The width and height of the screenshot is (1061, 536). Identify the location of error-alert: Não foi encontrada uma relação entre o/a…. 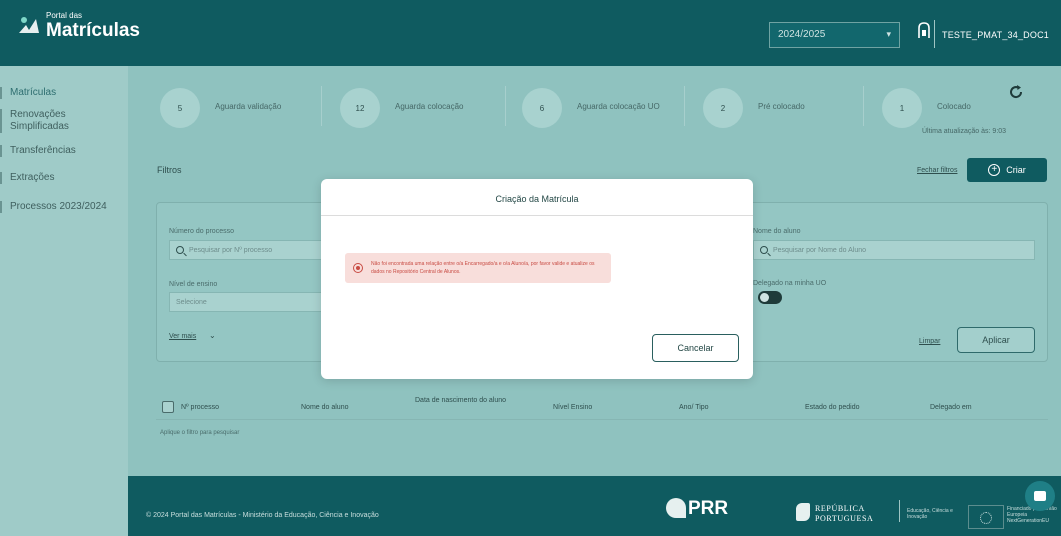
(478, 268).